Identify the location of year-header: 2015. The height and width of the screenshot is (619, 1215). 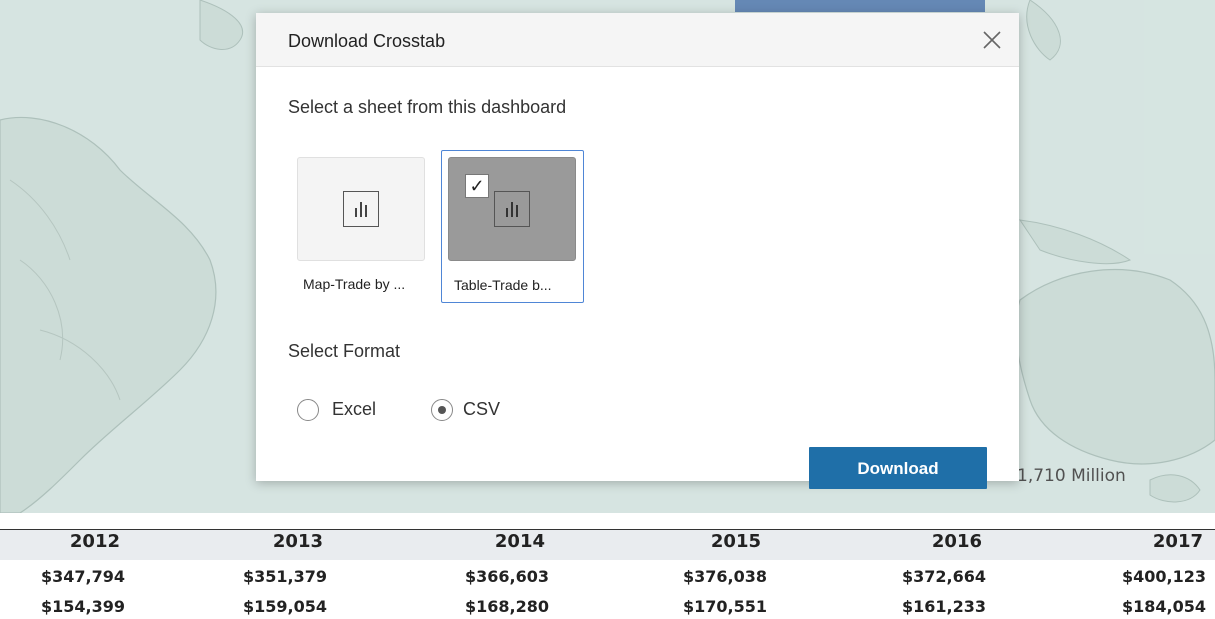
(735, 541).